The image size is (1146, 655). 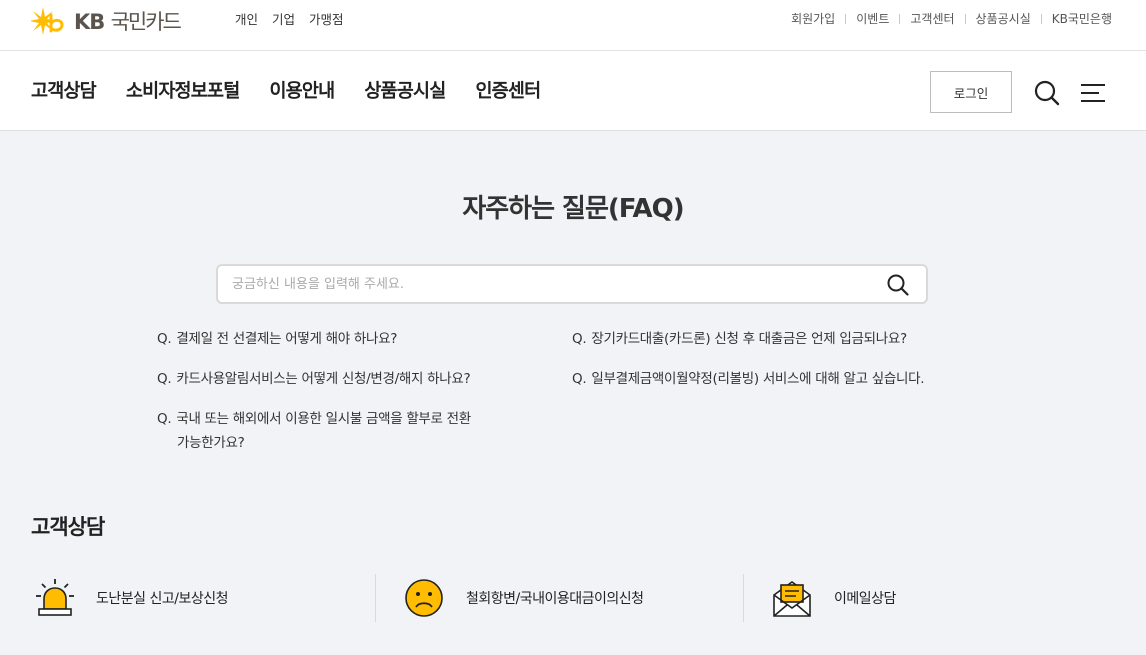 I want to click on kb-star-icon, so click(x=47, y=21).